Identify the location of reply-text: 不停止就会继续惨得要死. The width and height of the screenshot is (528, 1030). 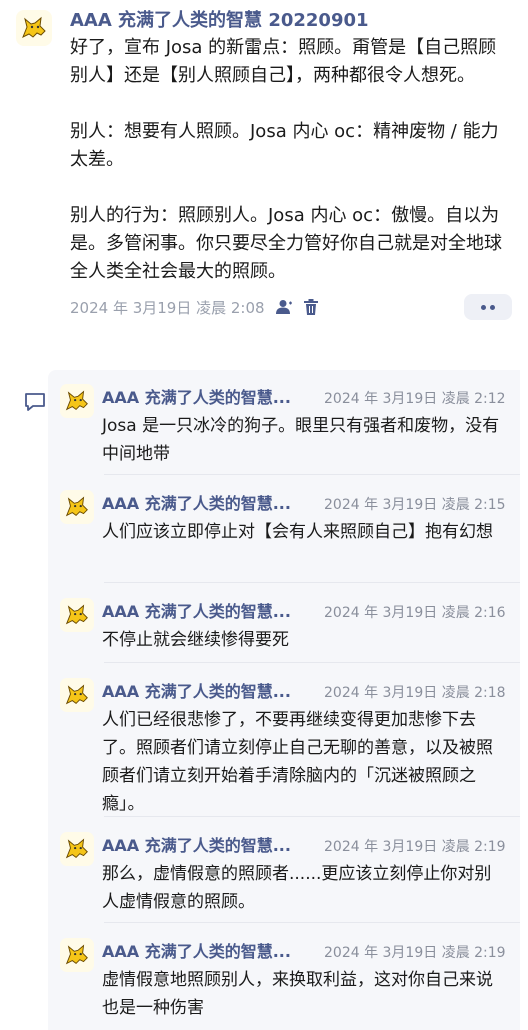
(195, 640).